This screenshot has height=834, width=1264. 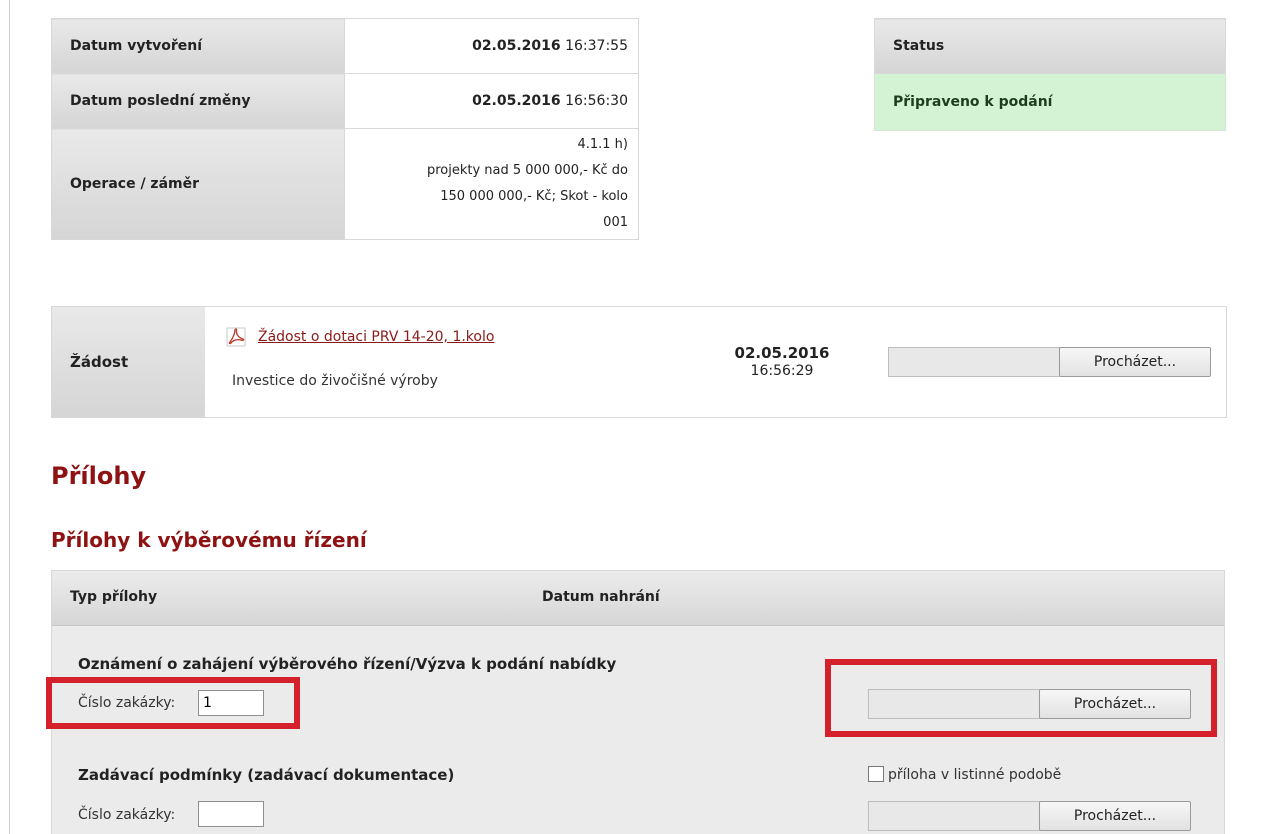 What do you see at coordinates (127, 815) in the screenshot?
I see `order-number-label: Číslo zakázky:` at bounding box center [127, 815].